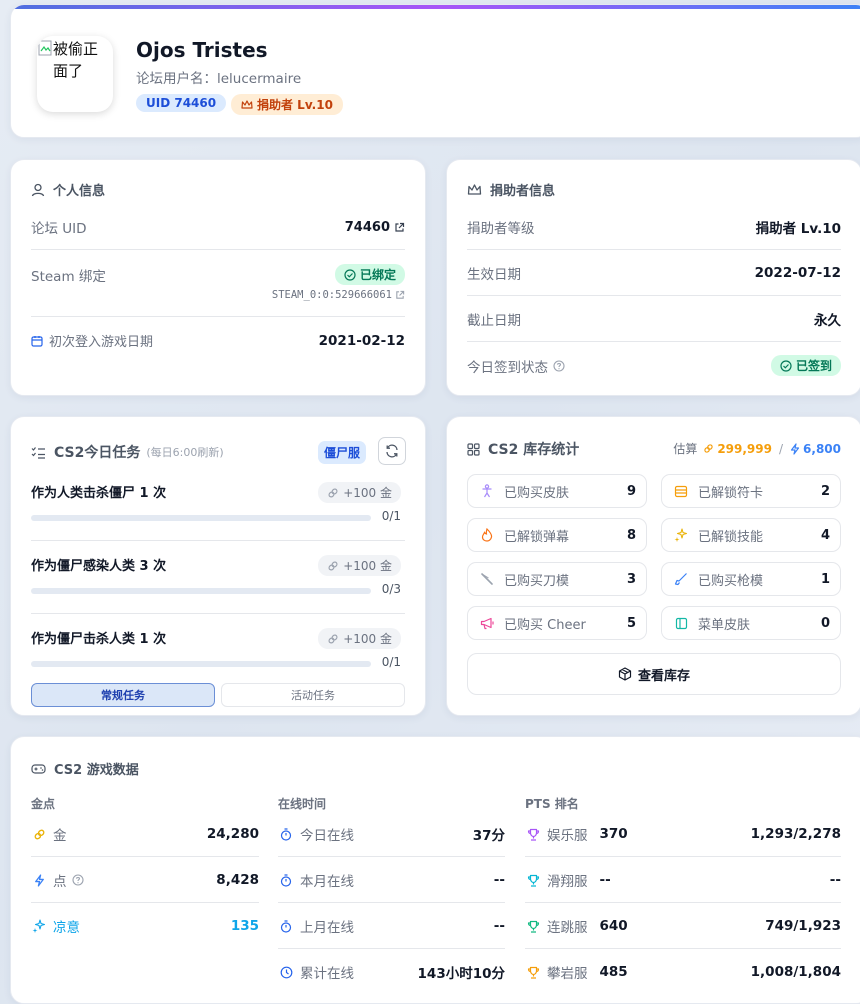  Describe the element at coordinates (76, 60) in the screenshot. I see `avatar-alt-text: 被偷正面了` at that location.